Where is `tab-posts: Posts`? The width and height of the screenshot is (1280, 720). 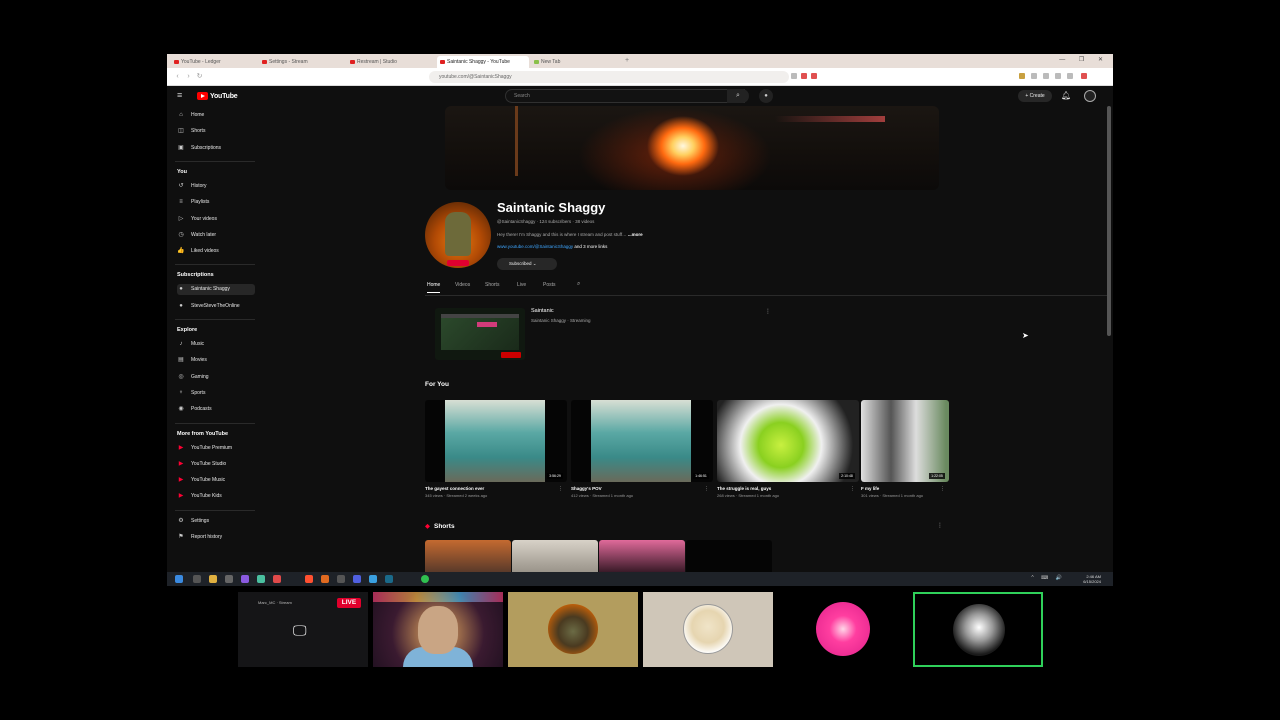 tab-posts: Posts is located at coordinates (549, 285).